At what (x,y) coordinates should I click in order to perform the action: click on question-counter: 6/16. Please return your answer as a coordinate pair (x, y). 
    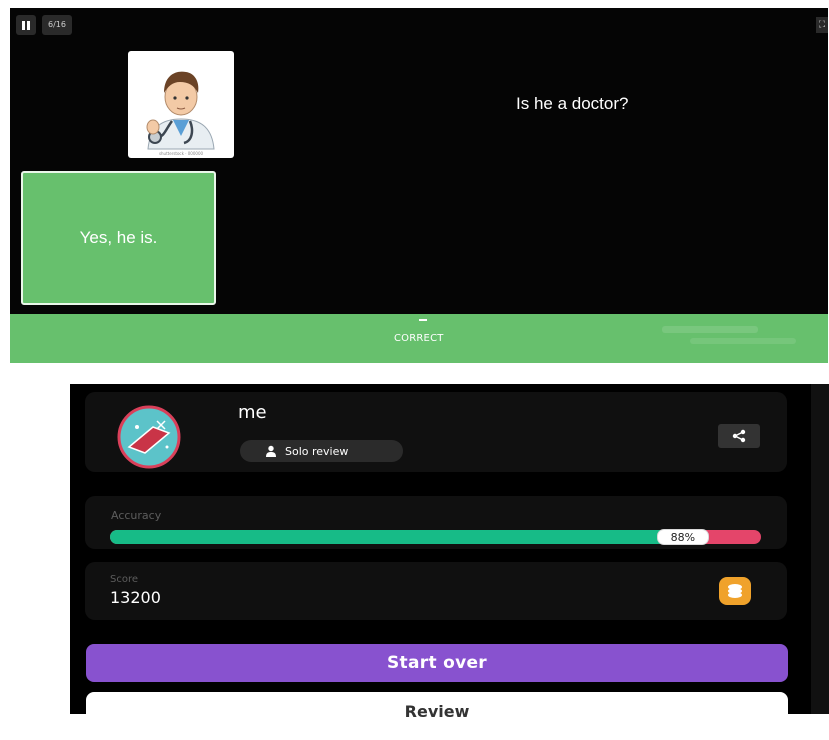
    Looking at the image, I should click on (57, 25).